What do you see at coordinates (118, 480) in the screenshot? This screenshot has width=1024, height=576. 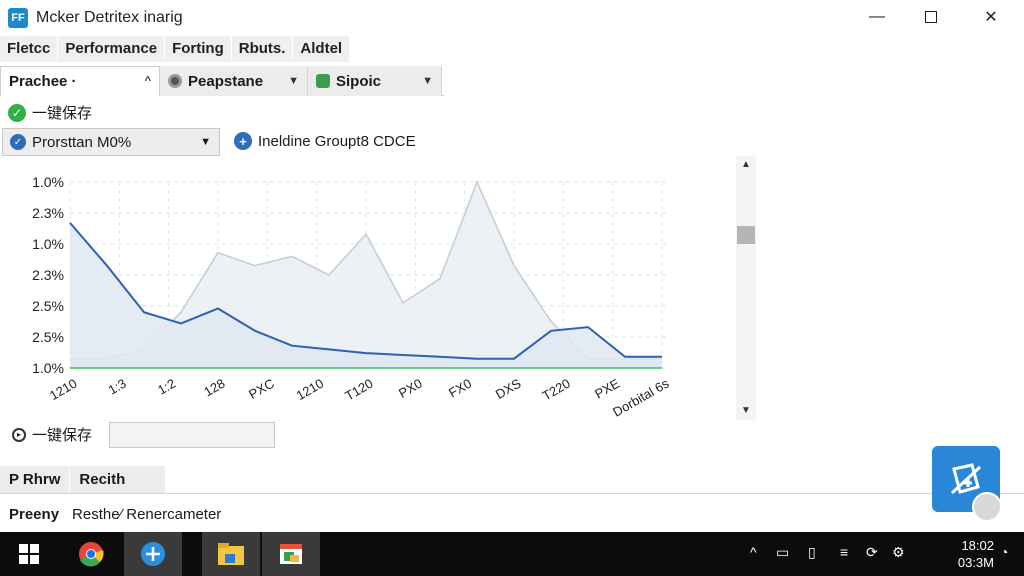 I see `column-header-recith: Recith` at bounding box center [118, 480].